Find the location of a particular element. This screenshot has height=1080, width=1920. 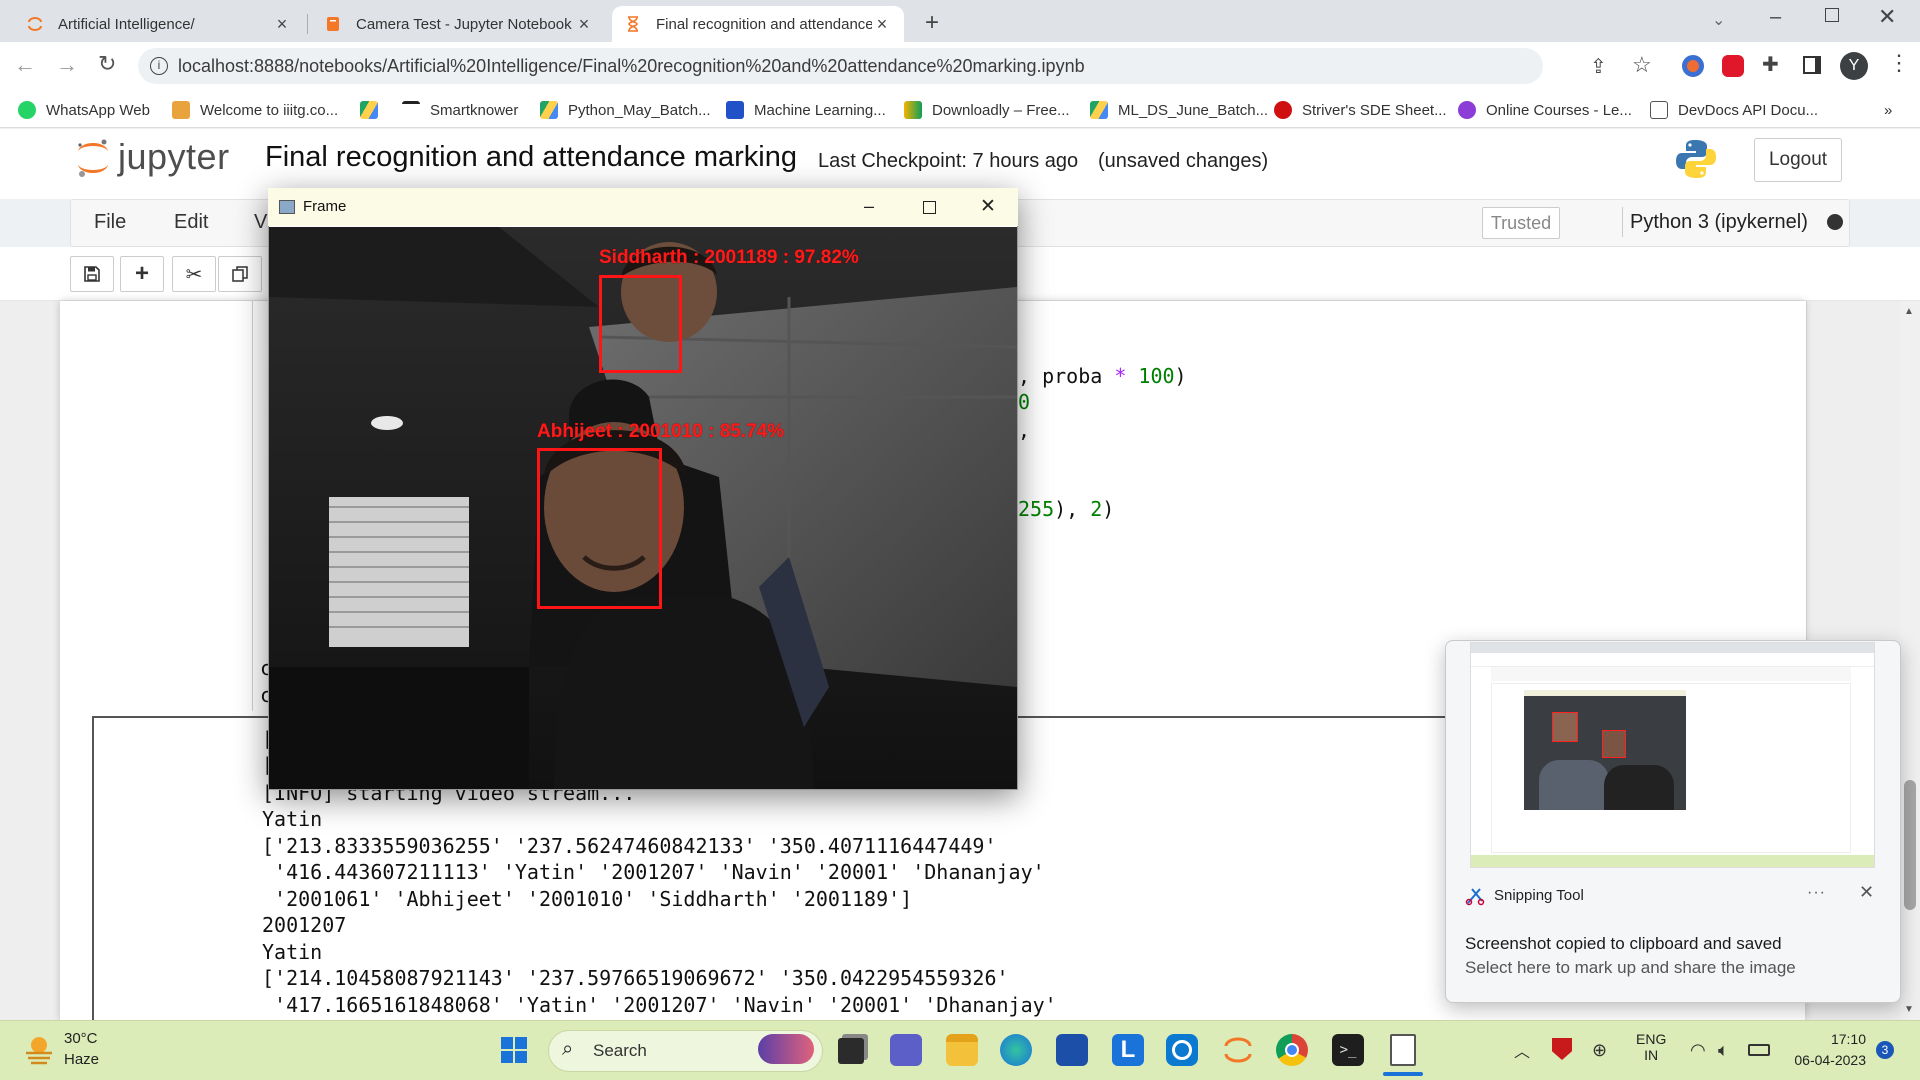

clock-time: 17:10 is located at coordinates (1838, 1039).